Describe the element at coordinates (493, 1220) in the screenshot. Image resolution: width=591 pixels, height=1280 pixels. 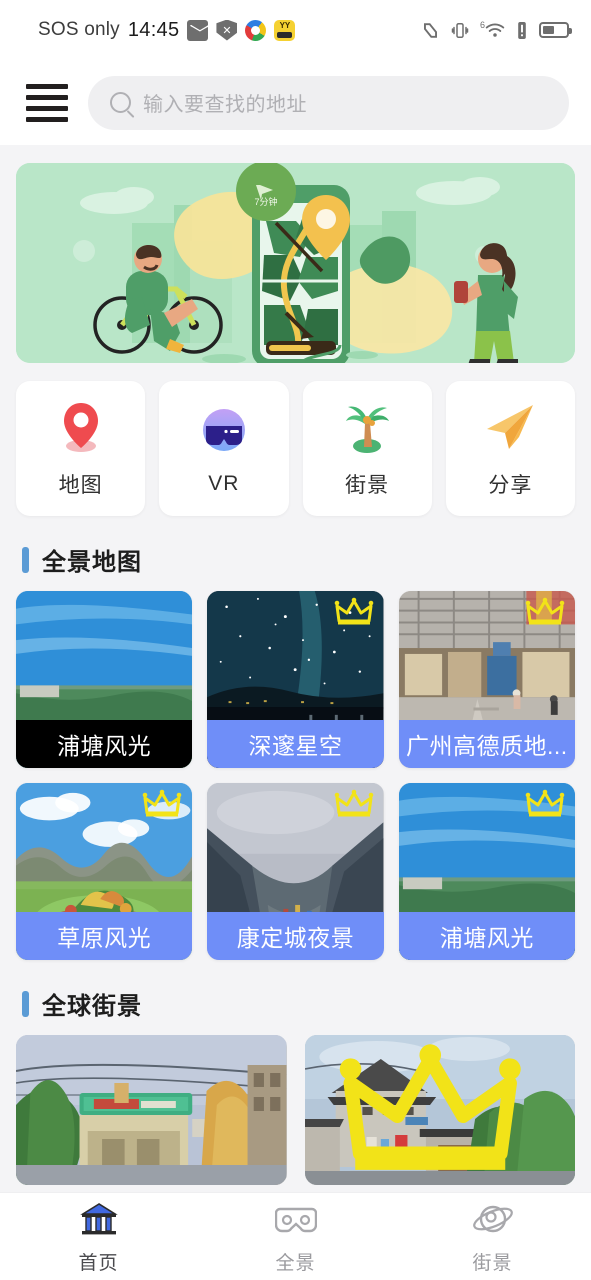
I see `planet-icon` at that location.